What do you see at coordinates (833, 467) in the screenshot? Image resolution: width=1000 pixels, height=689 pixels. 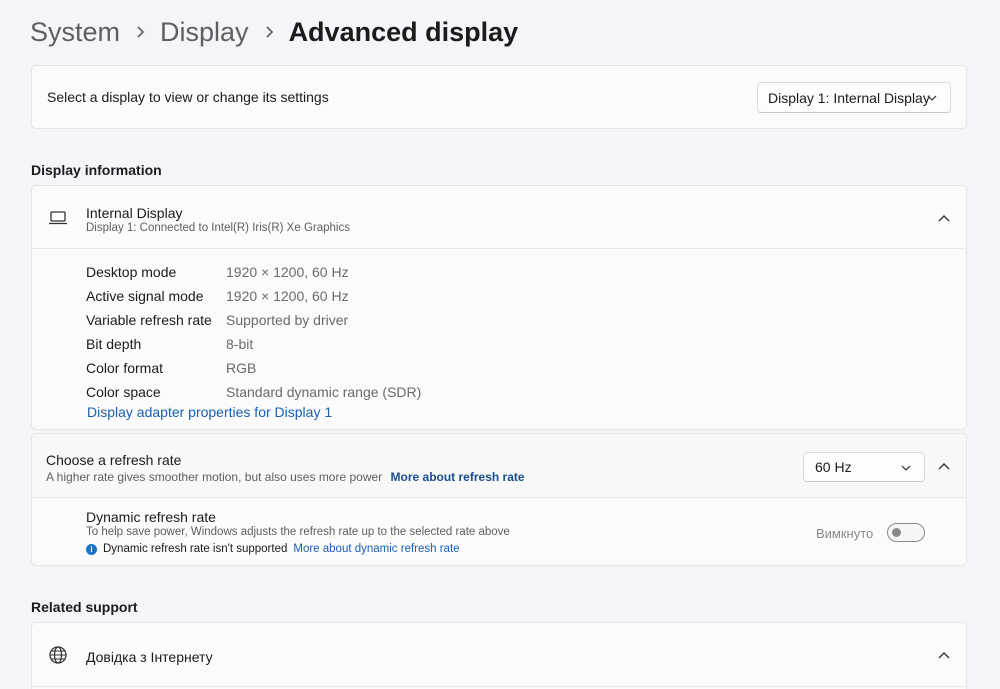 I see `refresh-rate-value: 60 Hz` at bounding box center [833, 467].